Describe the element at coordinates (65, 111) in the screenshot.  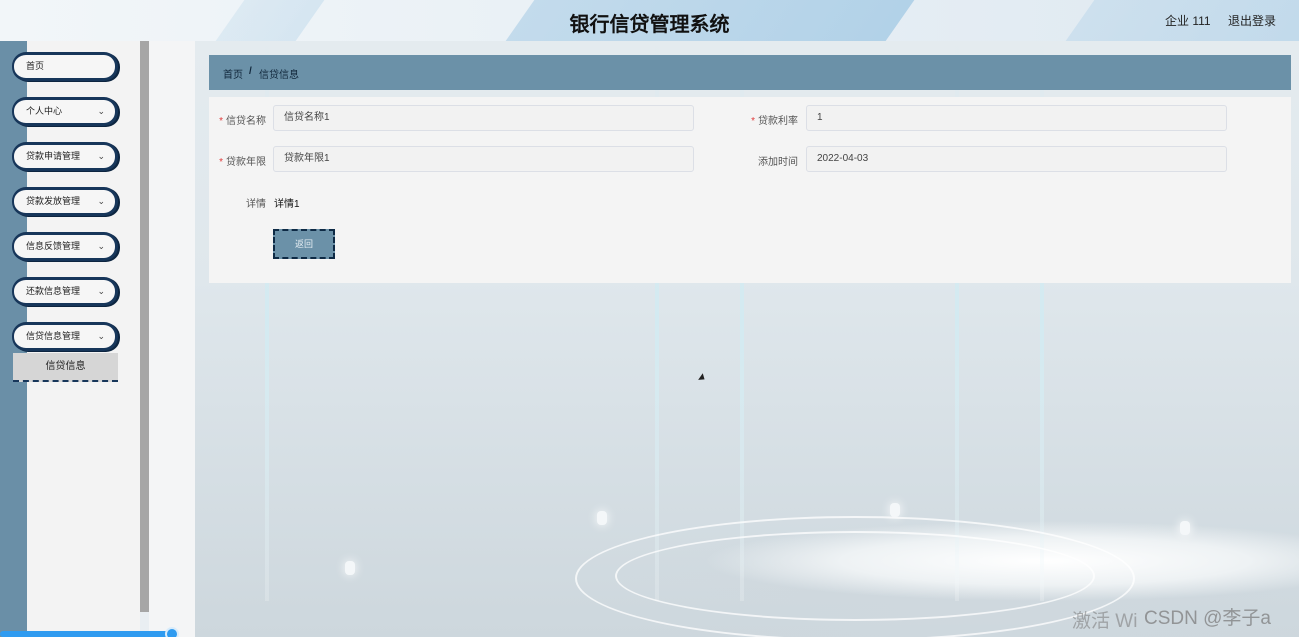
I see `sidebar-item-personal-center: 个人中心 ⌄` at that location.